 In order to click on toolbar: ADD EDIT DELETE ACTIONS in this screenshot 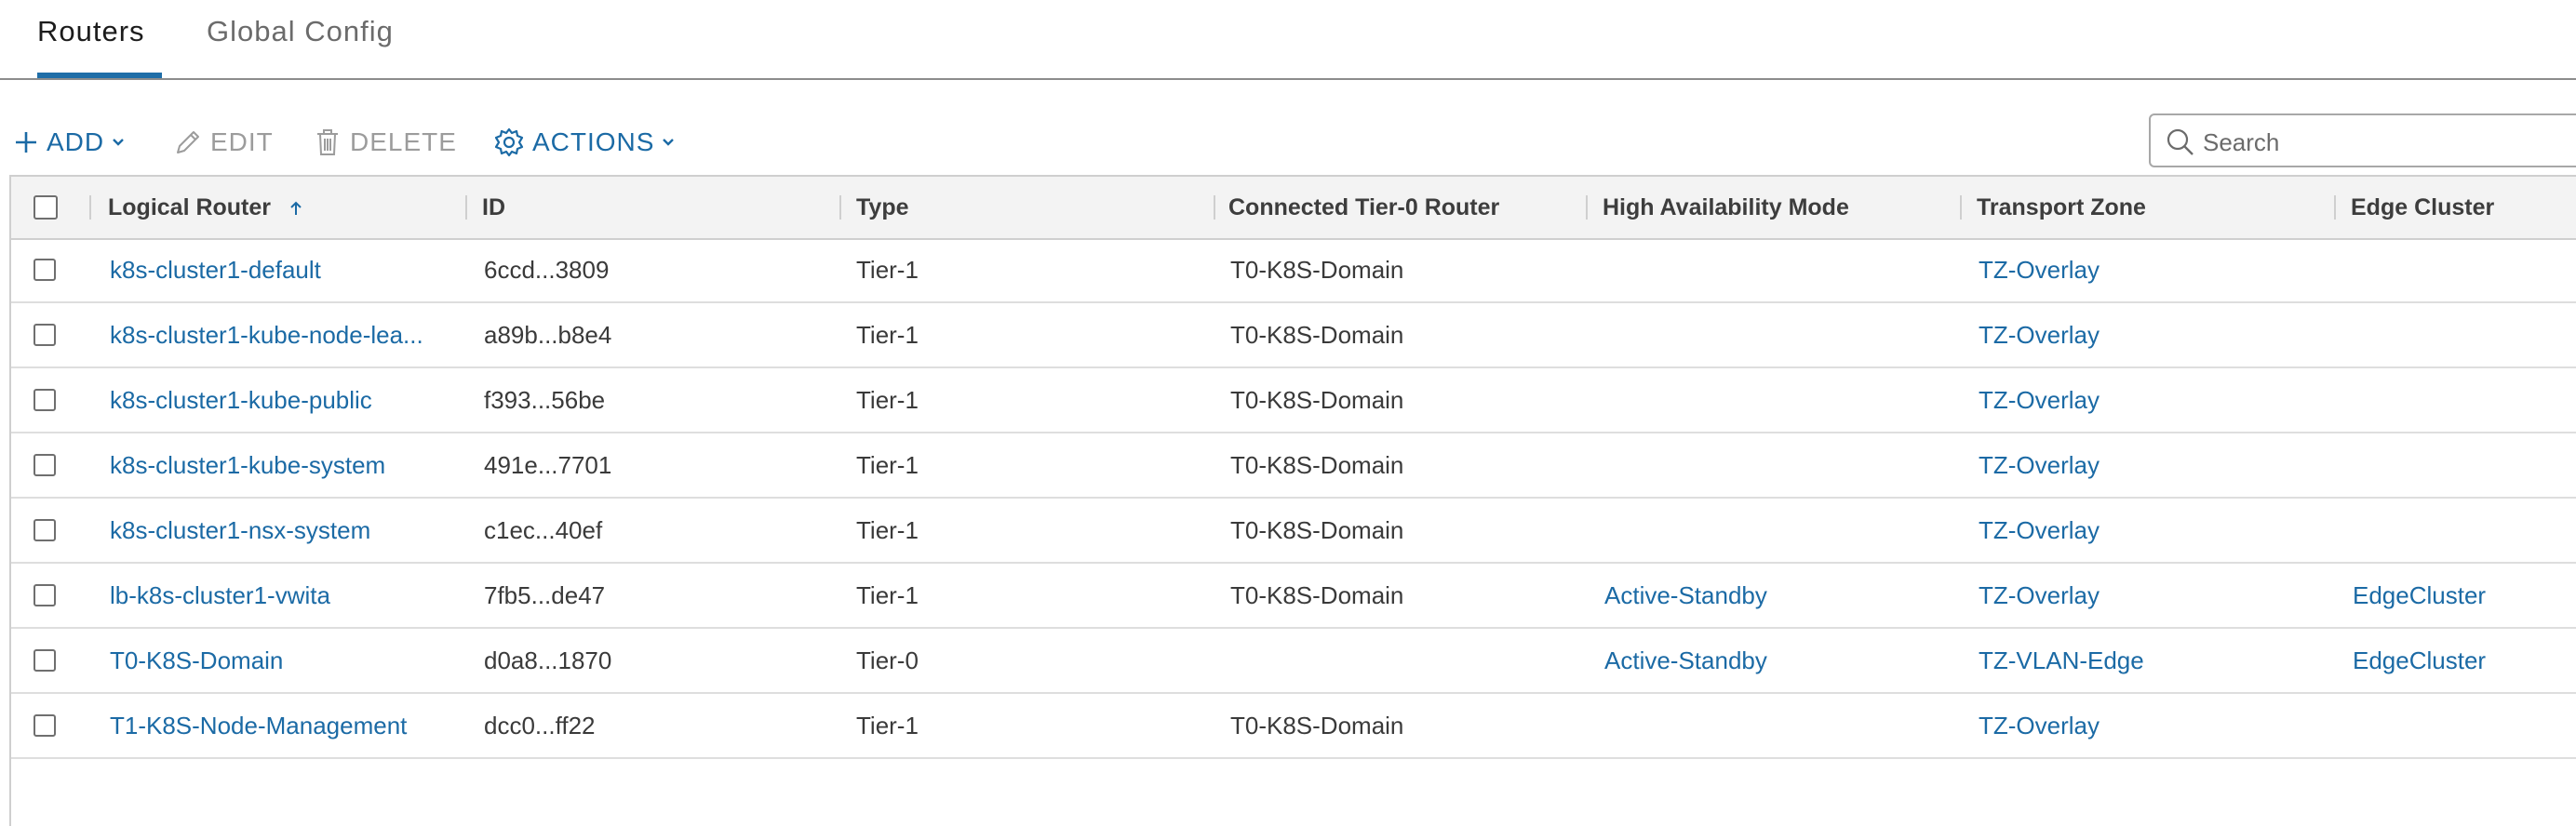, I will do `click(1288, 141)`.